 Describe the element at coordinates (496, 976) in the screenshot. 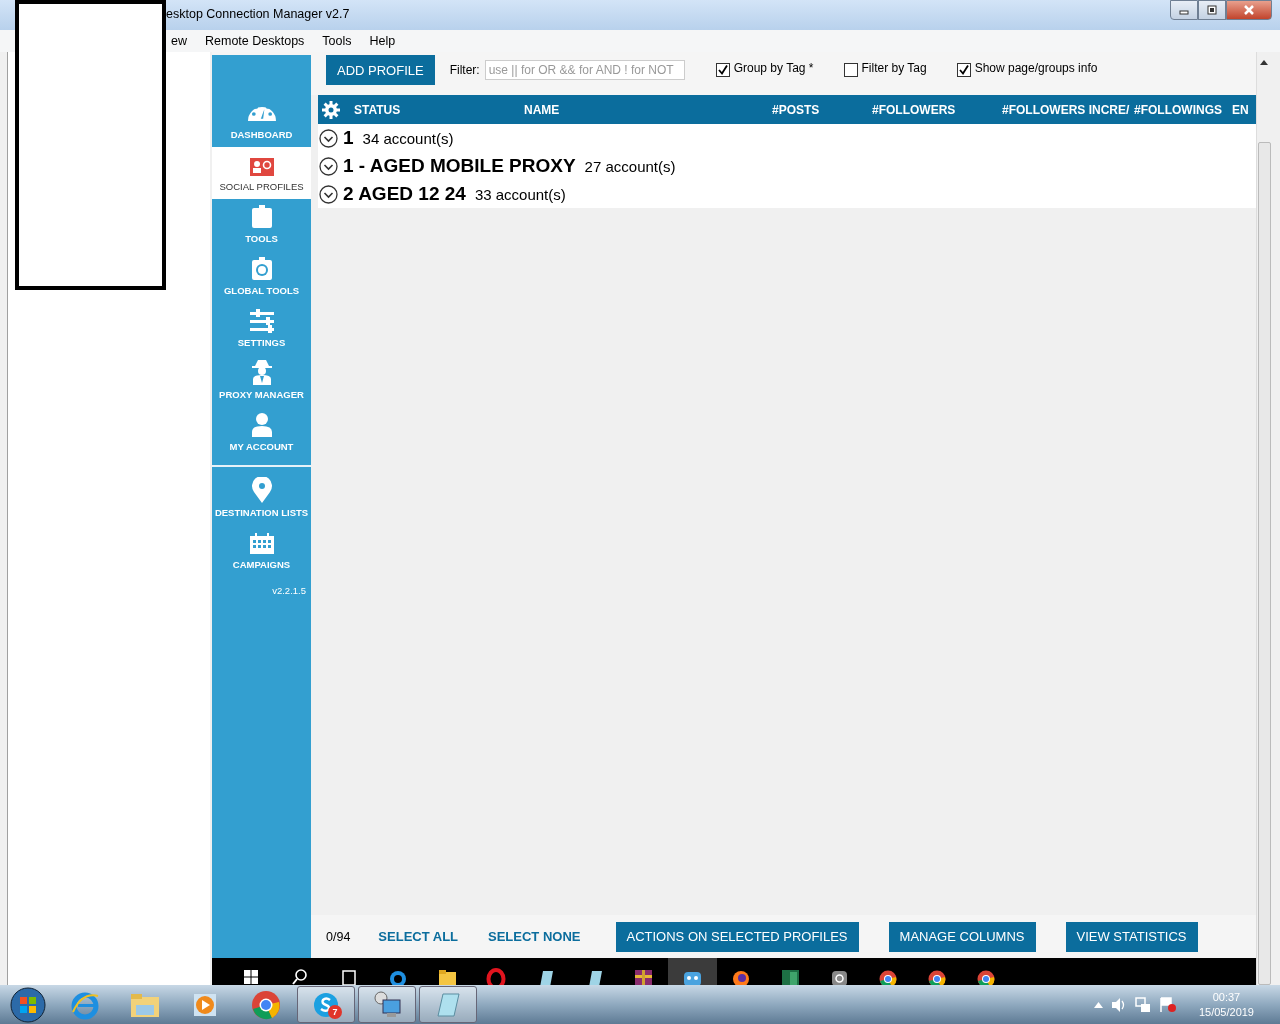

I see `opera-icon` at that location.